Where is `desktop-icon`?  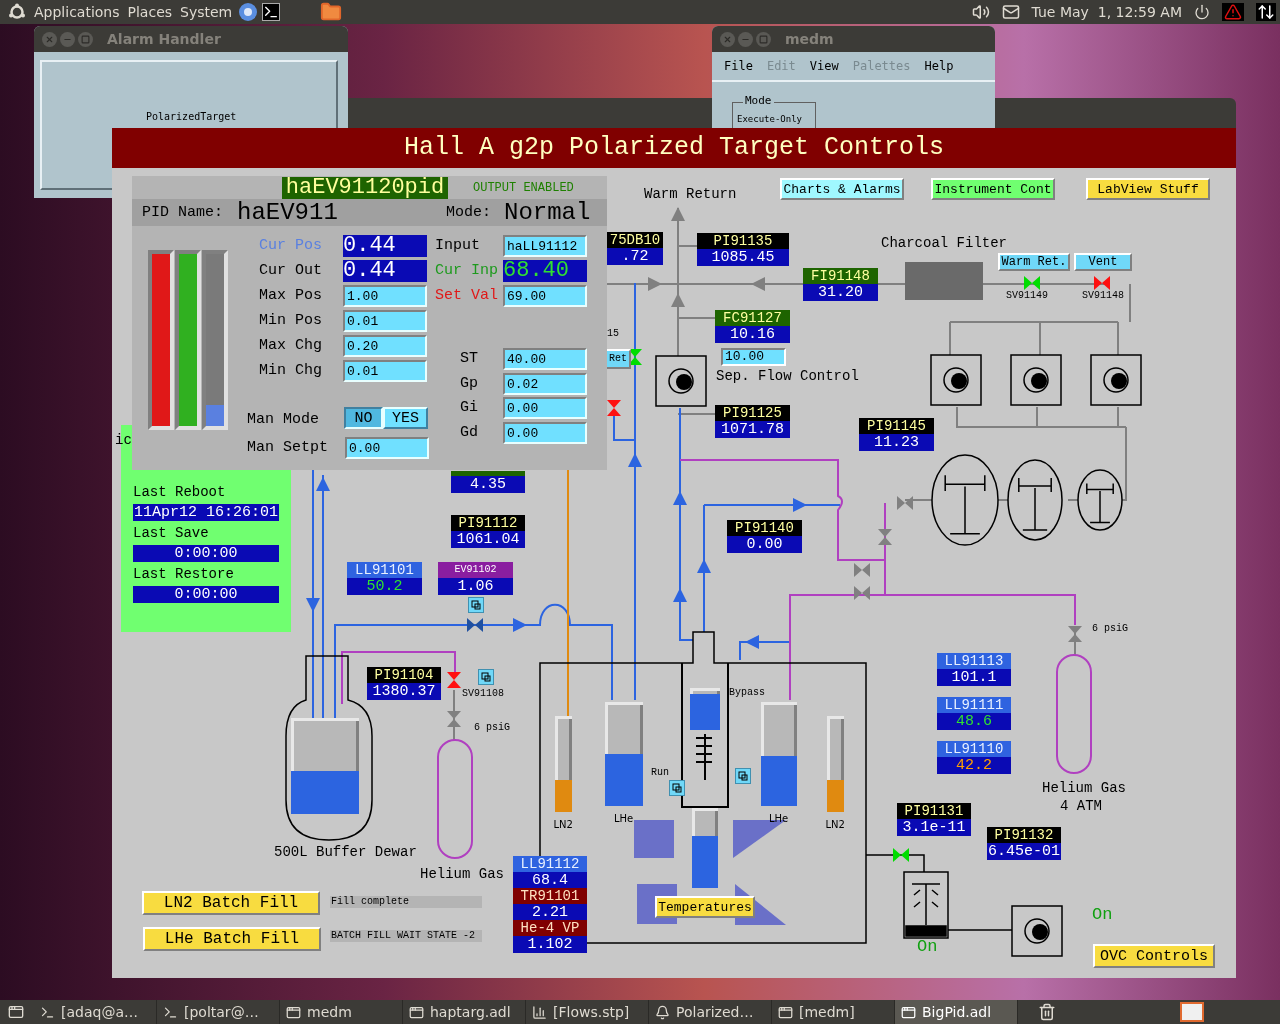
desktop-icon is located at coordinates (16, 1012).